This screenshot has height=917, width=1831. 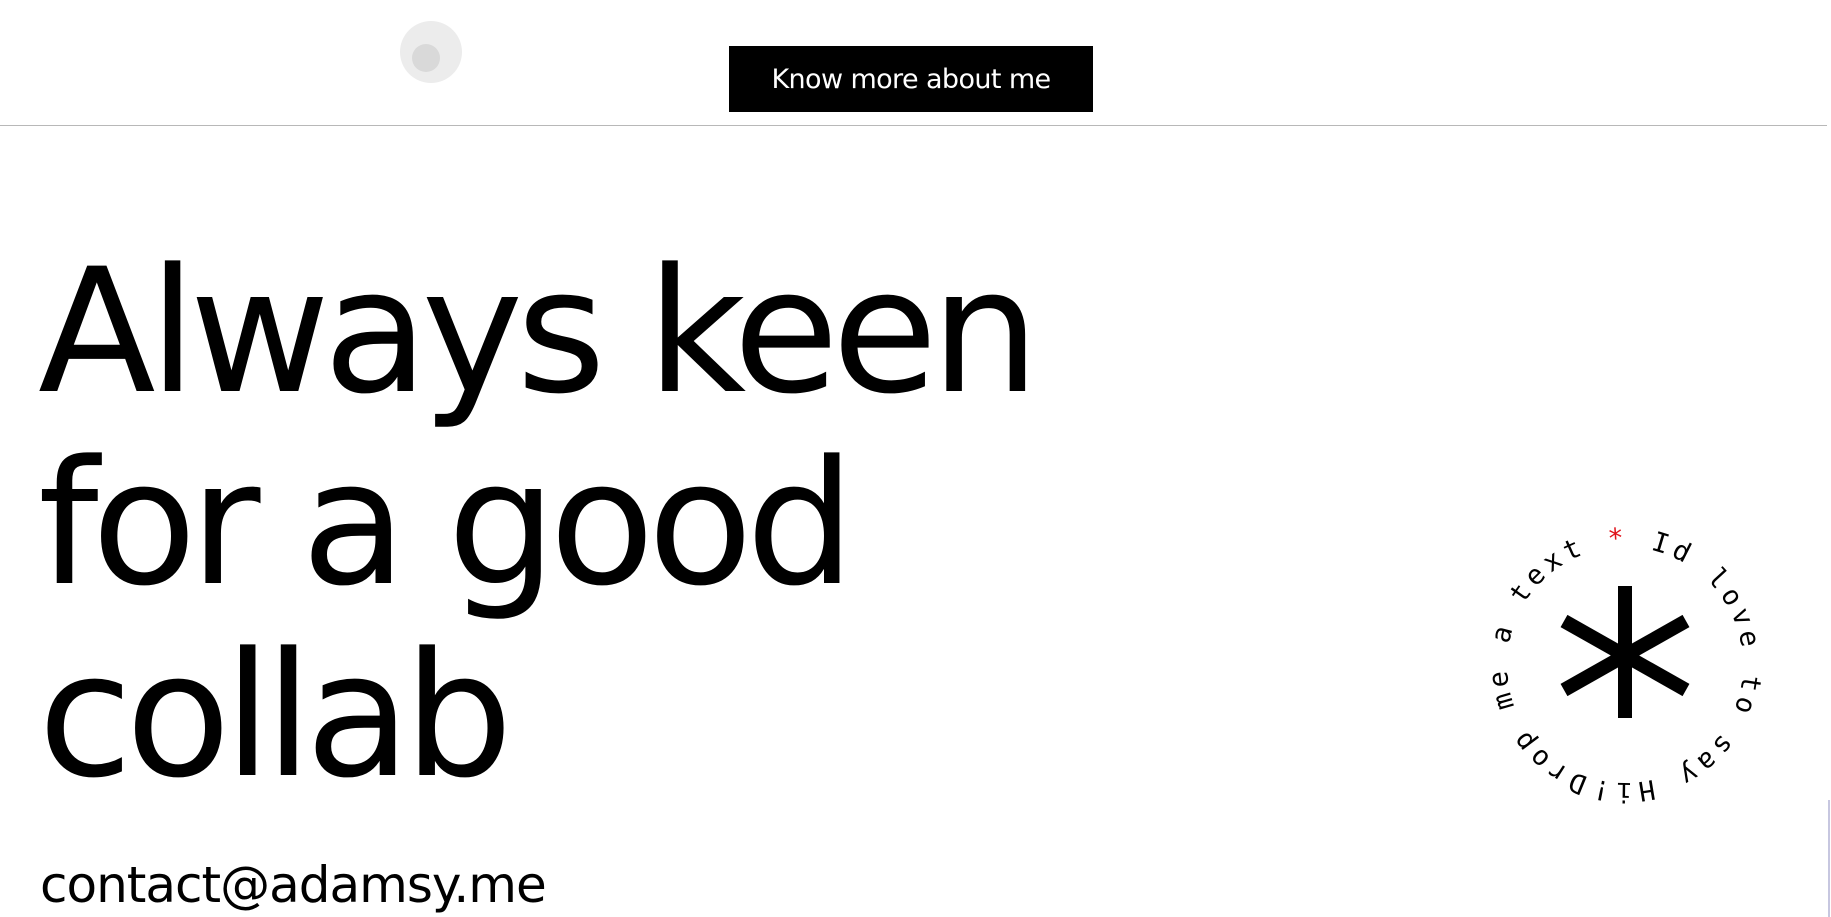 I want to click on rotating-text-badge: Drop me a text * Id love to say Hi!, so click(x=1624, y=664).